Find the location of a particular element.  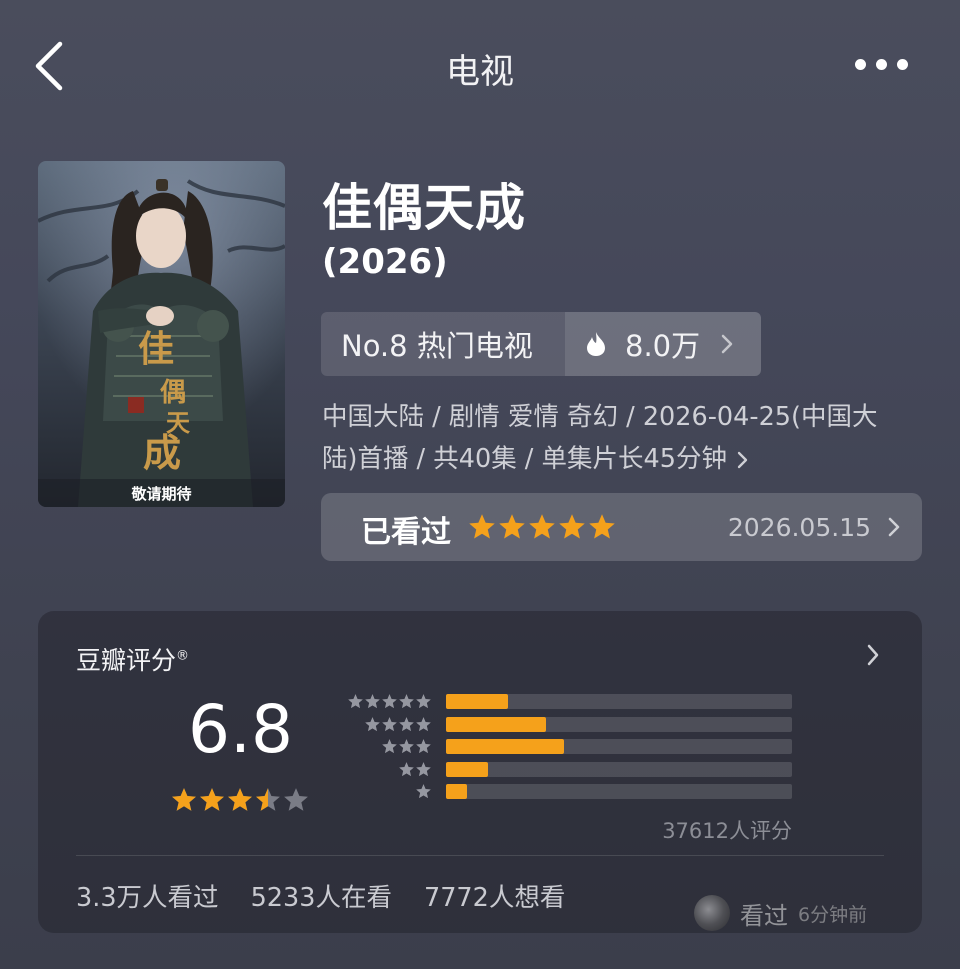

douban-score: 6.8 is located at coordinates (240, 729).